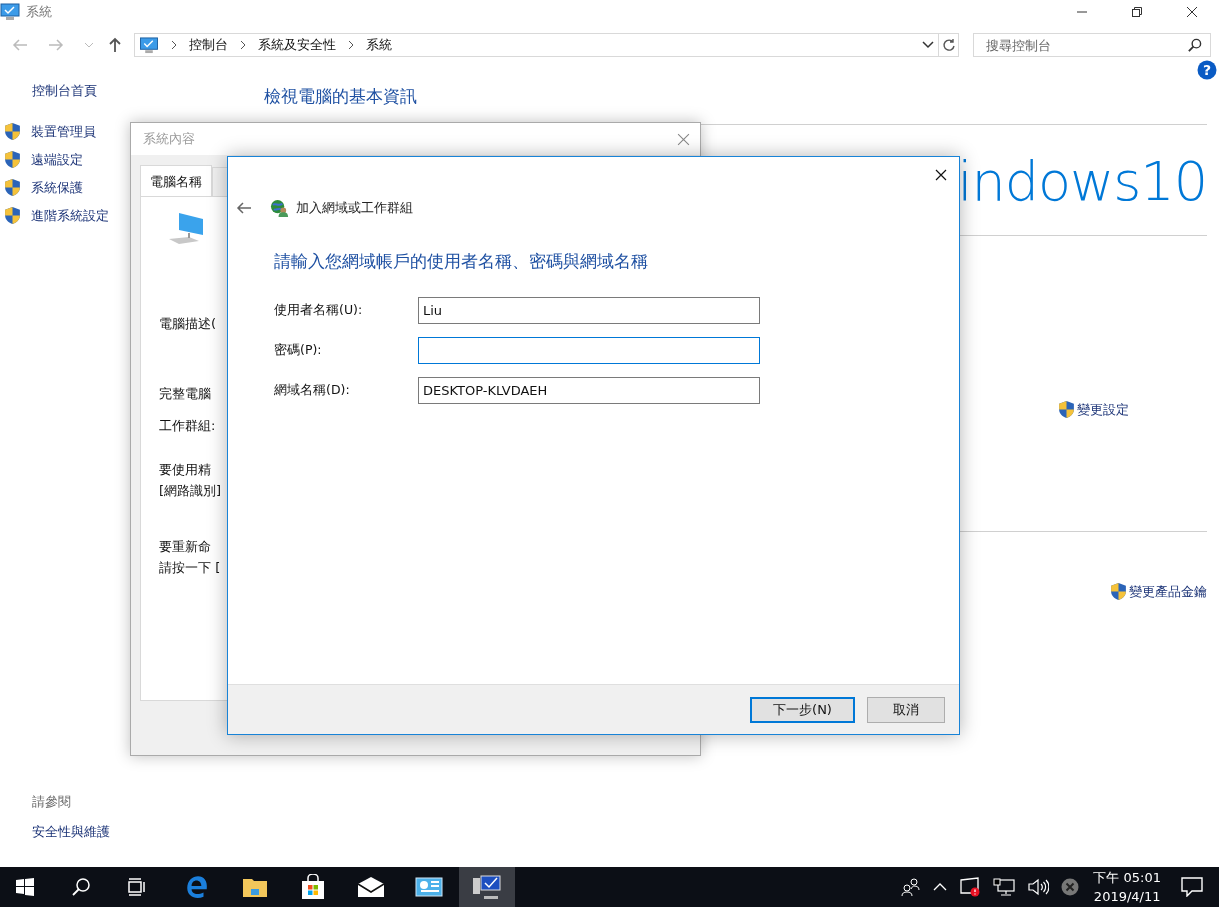 The height and width of the screenshot is (907, 1219). Describe the element at coordinates (57, 159) in the screenshot. I see `sidebar-link: 遠端設定` at that location.